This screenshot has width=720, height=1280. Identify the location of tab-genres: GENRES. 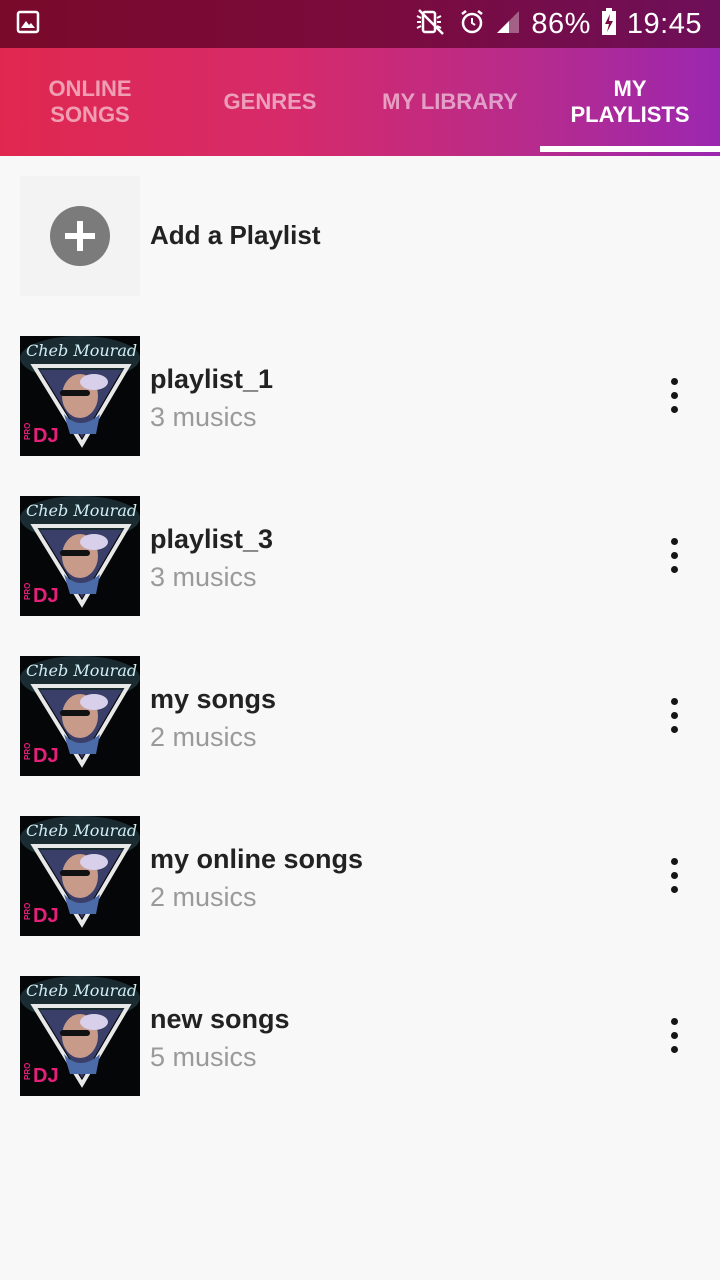
(270, 102).